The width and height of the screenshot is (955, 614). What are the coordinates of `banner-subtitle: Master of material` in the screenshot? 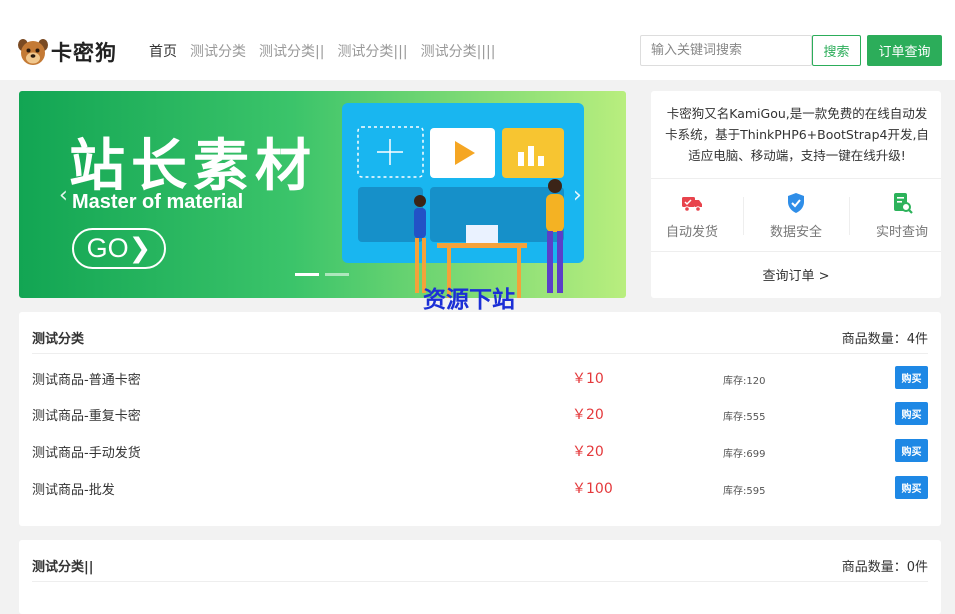 It's located at (158, 202).